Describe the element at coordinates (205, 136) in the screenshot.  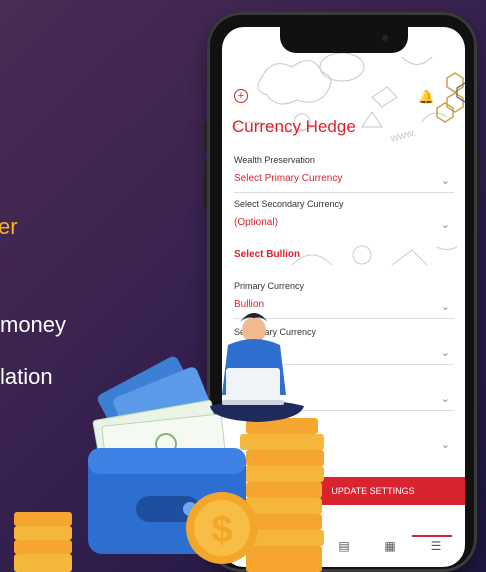
I see `volume-button` at that location.